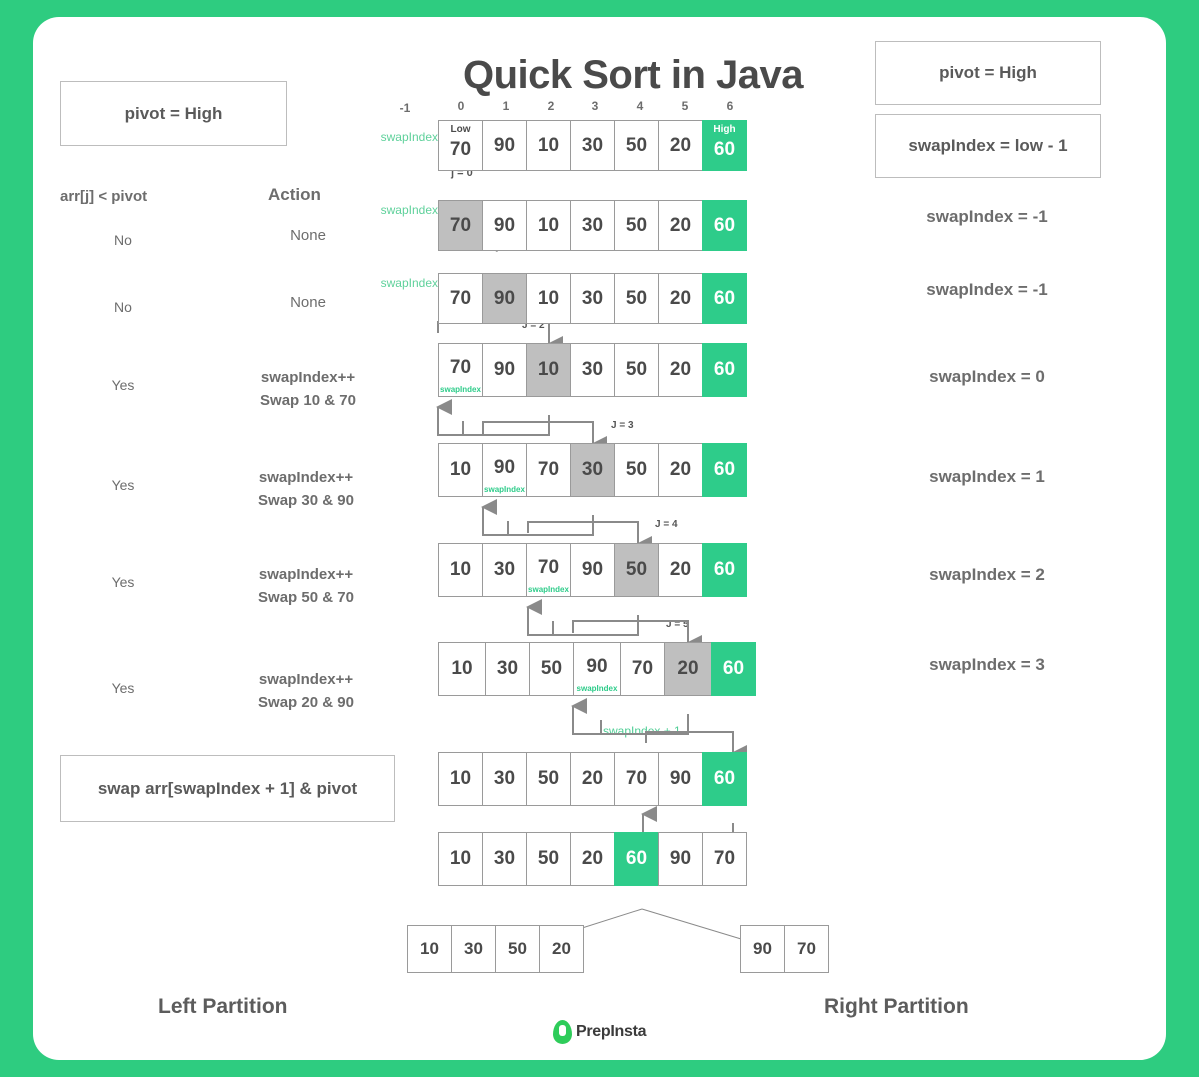 Image resolution: width=1199 pixels, height=1077 pixels. What do you see at coordinates (308, 377) in the screenshot?
I see `action-value-2-line1: swapIndex++` at bounding box center [308, 377].